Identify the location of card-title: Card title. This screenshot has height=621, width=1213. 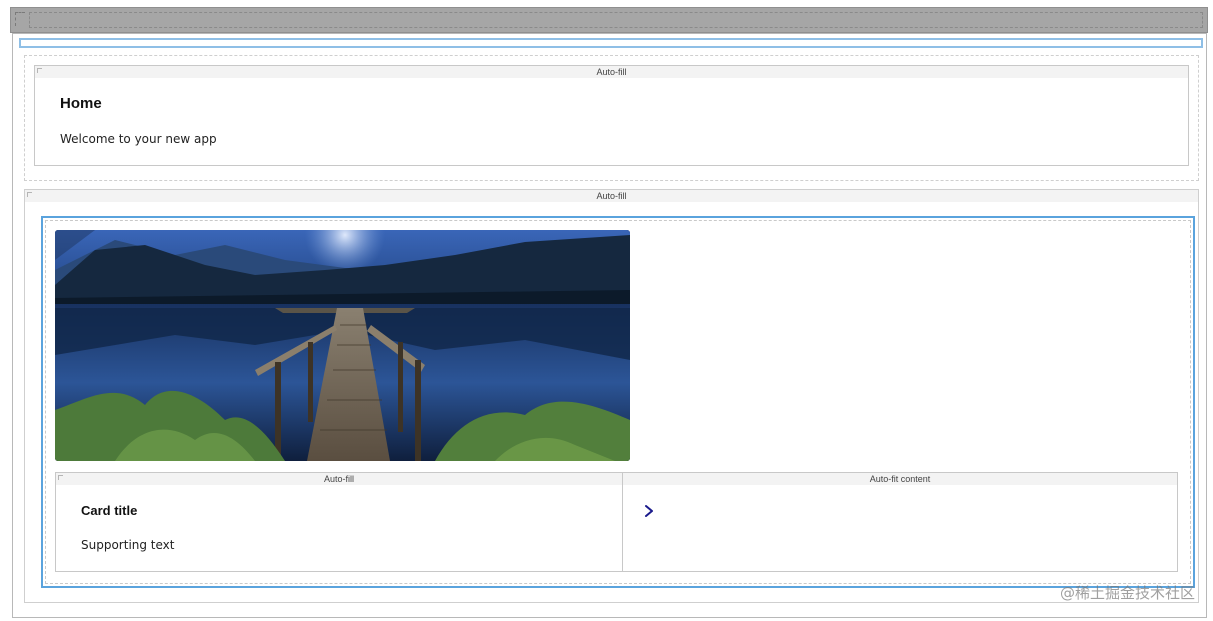
(109, 510).